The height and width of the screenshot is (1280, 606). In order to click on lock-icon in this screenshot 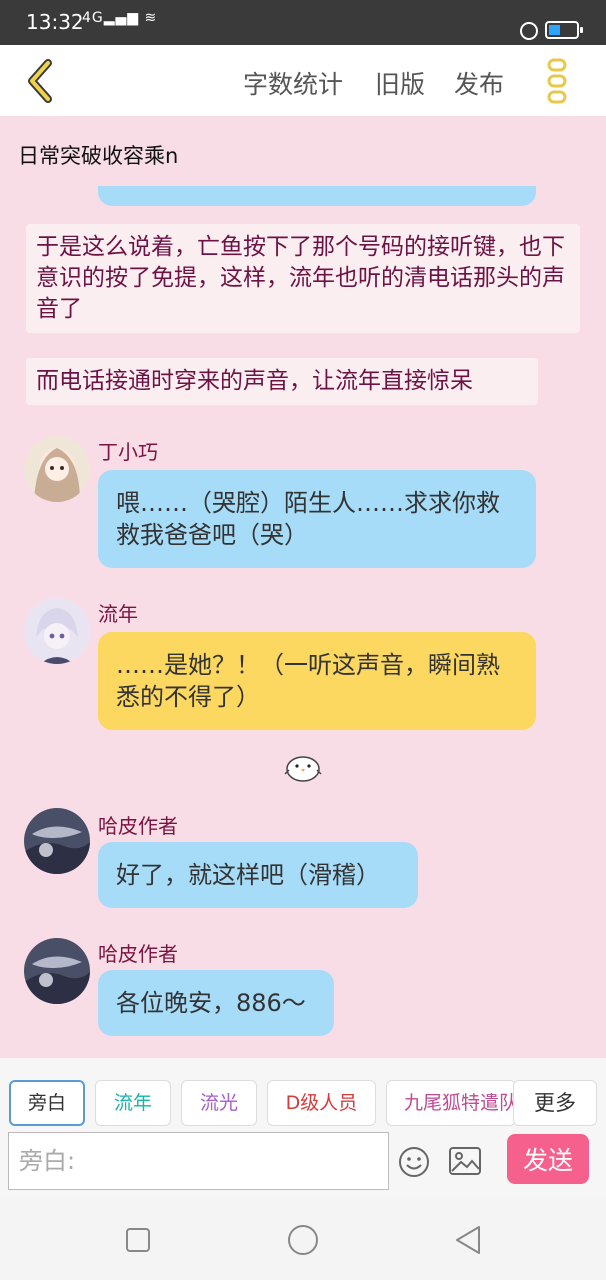, I will do `click(529, 31)`.